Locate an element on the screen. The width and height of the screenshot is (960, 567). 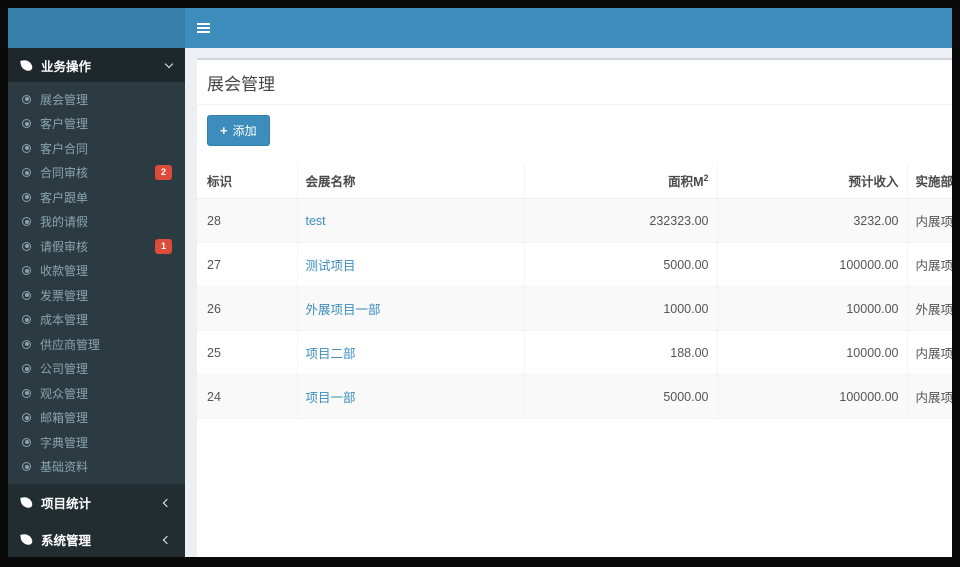
sidebar-item-customer-followup: 客户跟单 is located at coordinates (96, 197).